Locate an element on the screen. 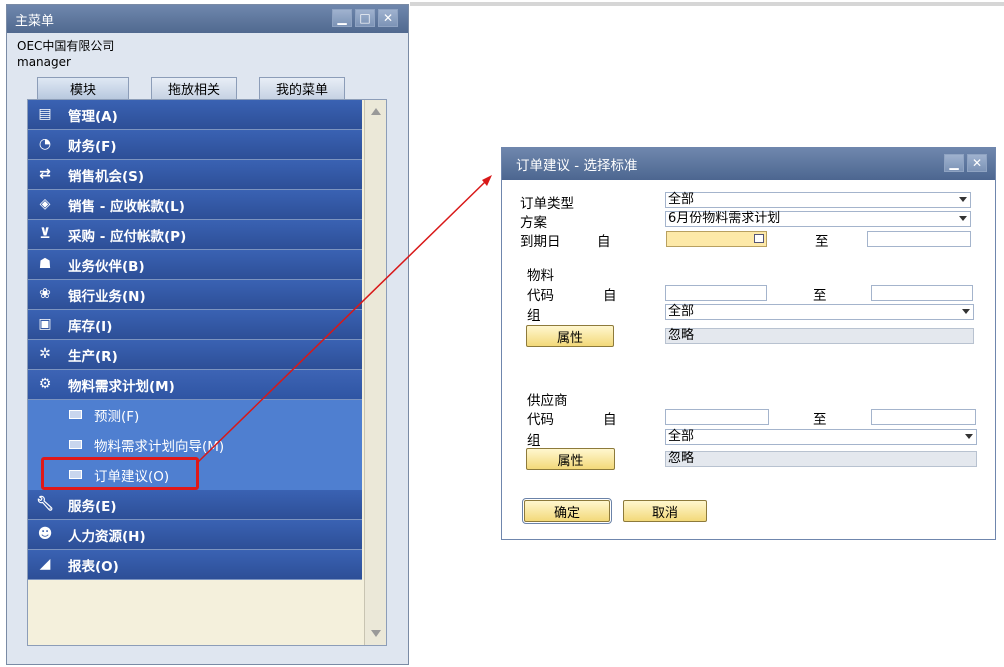 This screenshot has height=667, width=1004. due-date-to-input is located at coordinates (919, 239).